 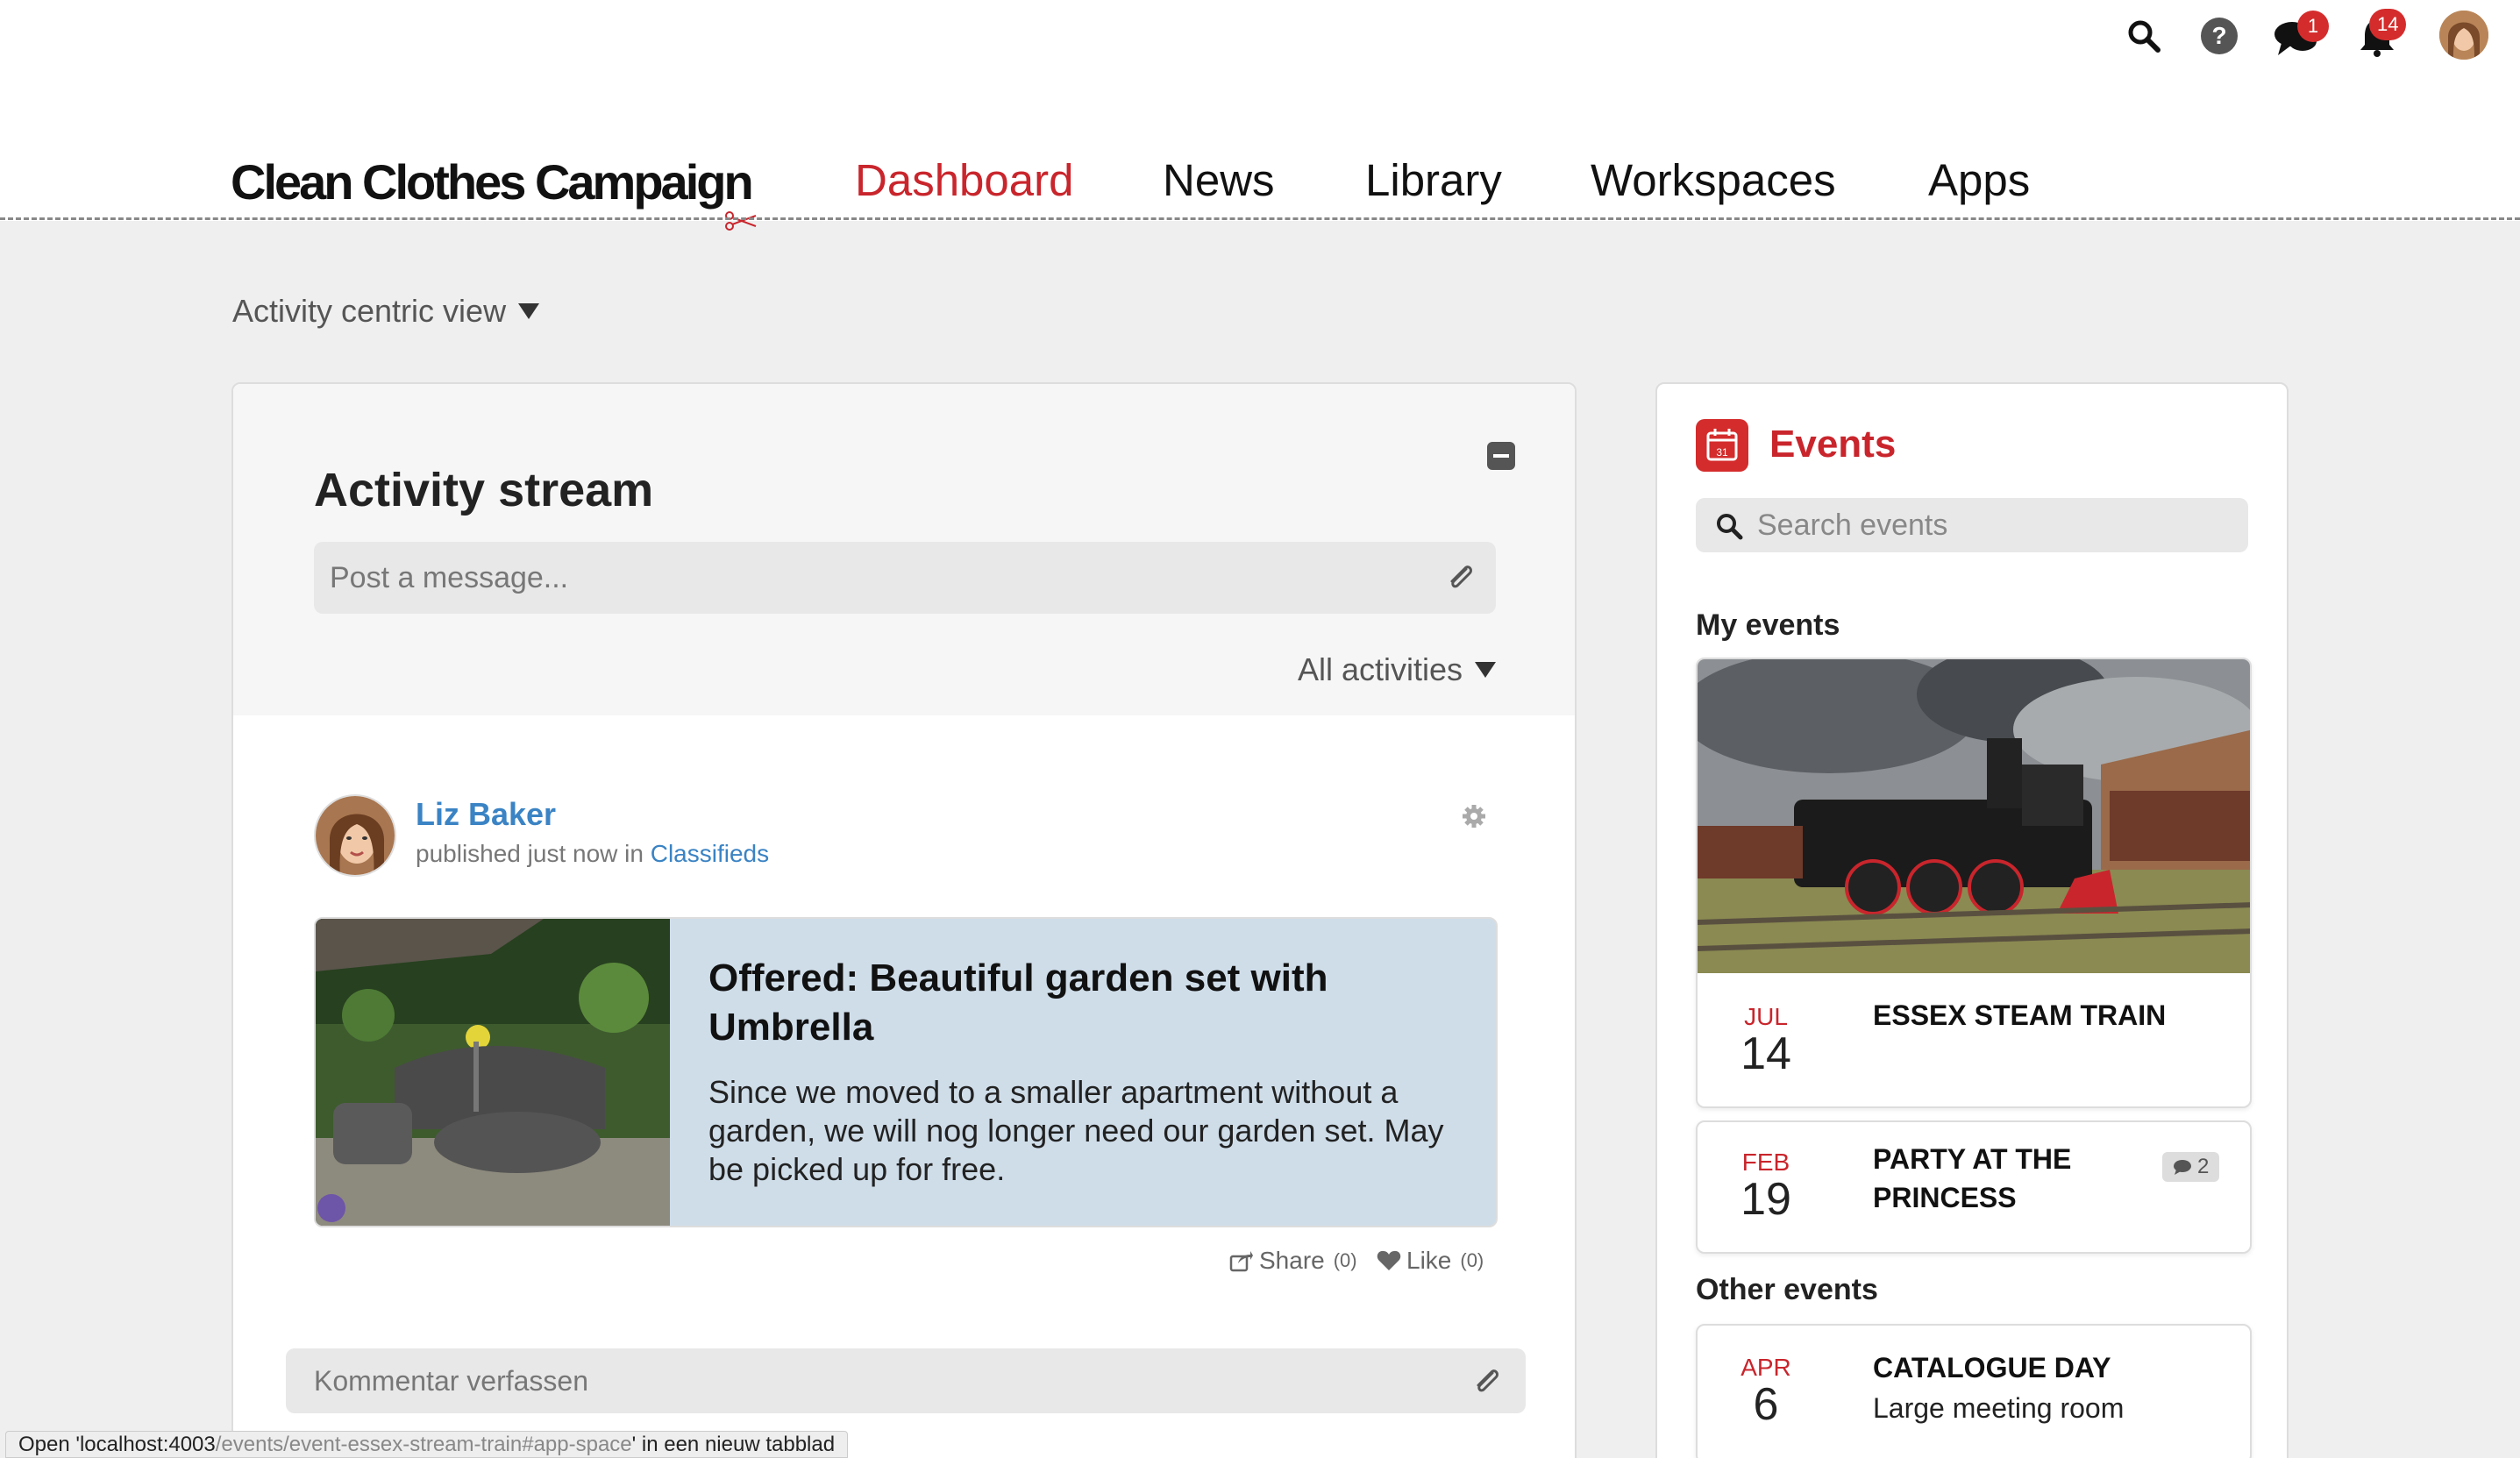 What do you see at coordinates (1766, 1404) in the screenshot?
I see `event-day: 6` at bounding box center [1766, 1404].